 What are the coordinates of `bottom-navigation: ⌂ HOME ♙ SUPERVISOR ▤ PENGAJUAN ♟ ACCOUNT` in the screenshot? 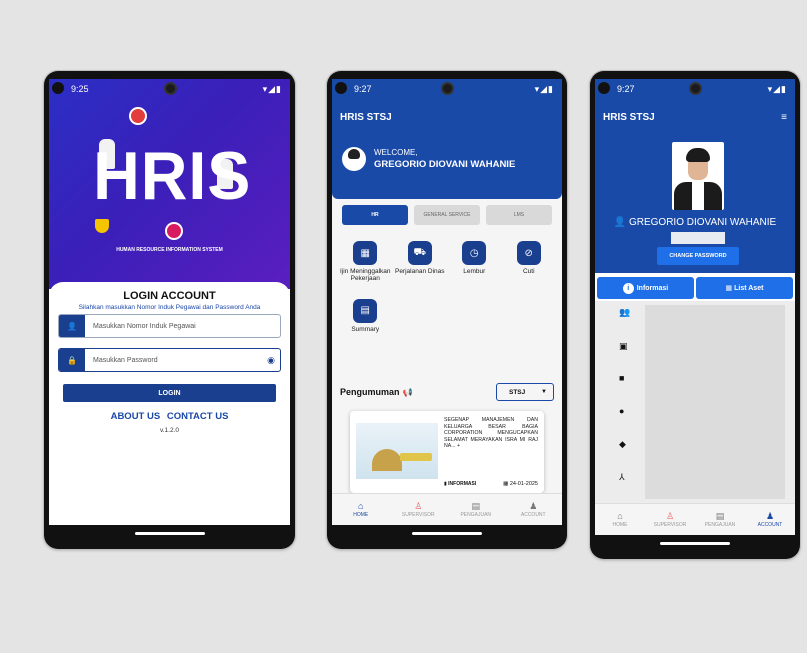 It's located at (695, 519).